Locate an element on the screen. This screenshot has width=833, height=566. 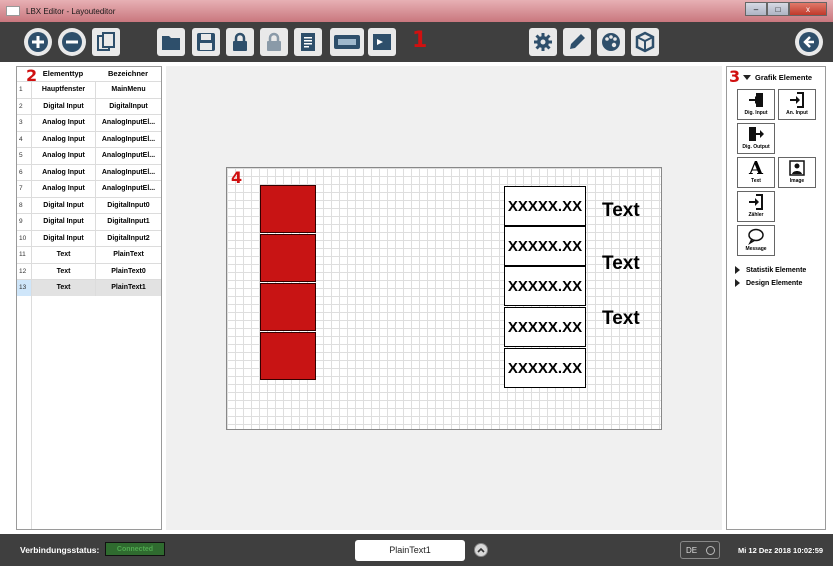
cell-element-name: DigitalInput2 is located at coordinates (128, 238).